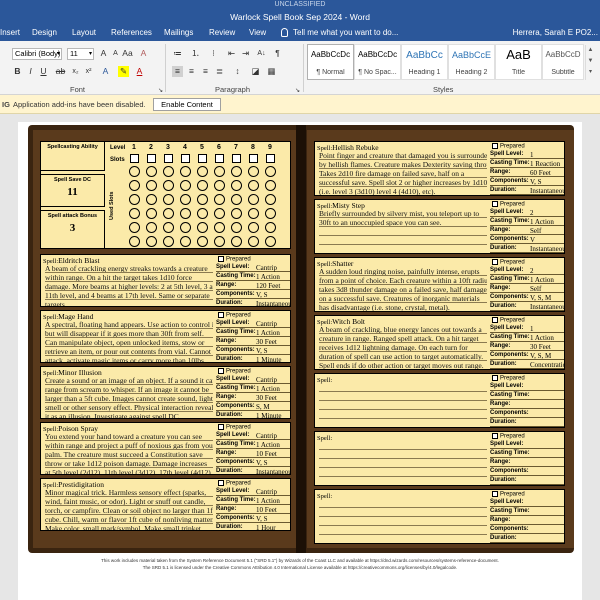  Describe the element at coordinates (535, 289) in the screenshot. I see `spell-stat-value: Self` at that location.